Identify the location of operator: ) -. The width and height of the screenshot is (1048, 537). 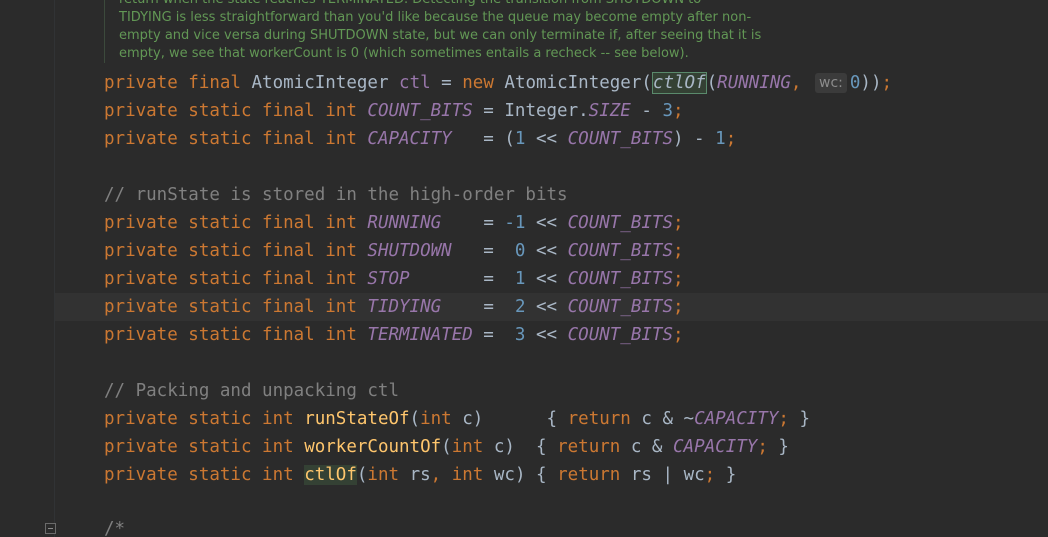
(694, 139).